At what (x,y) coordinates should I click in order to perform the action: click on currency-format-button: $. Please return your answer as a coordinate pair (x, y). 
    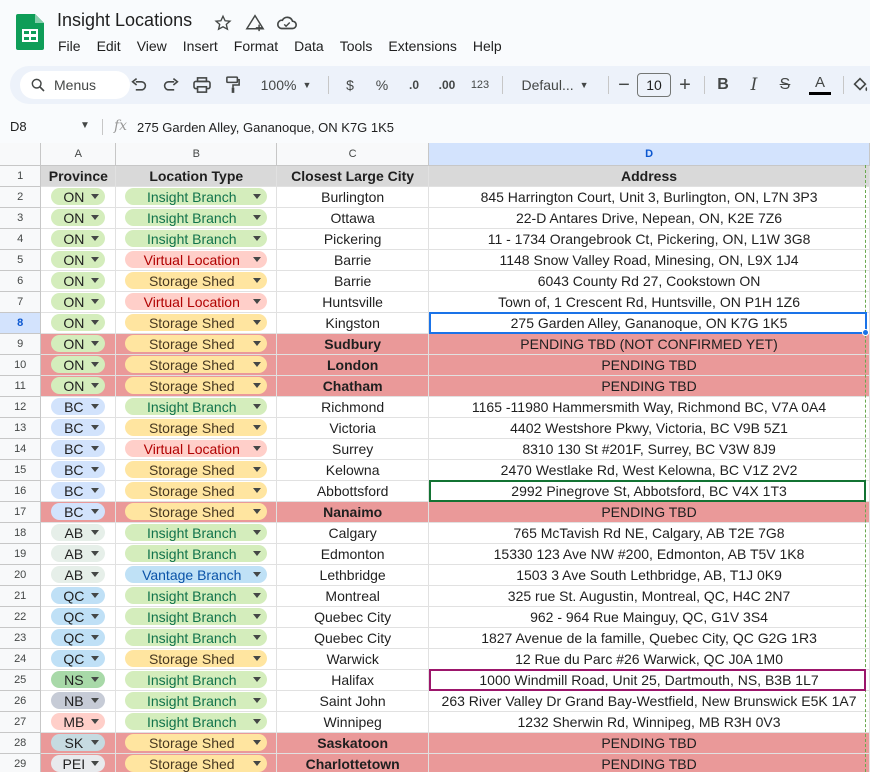
    Looking at the image, I should click on (350, 85).